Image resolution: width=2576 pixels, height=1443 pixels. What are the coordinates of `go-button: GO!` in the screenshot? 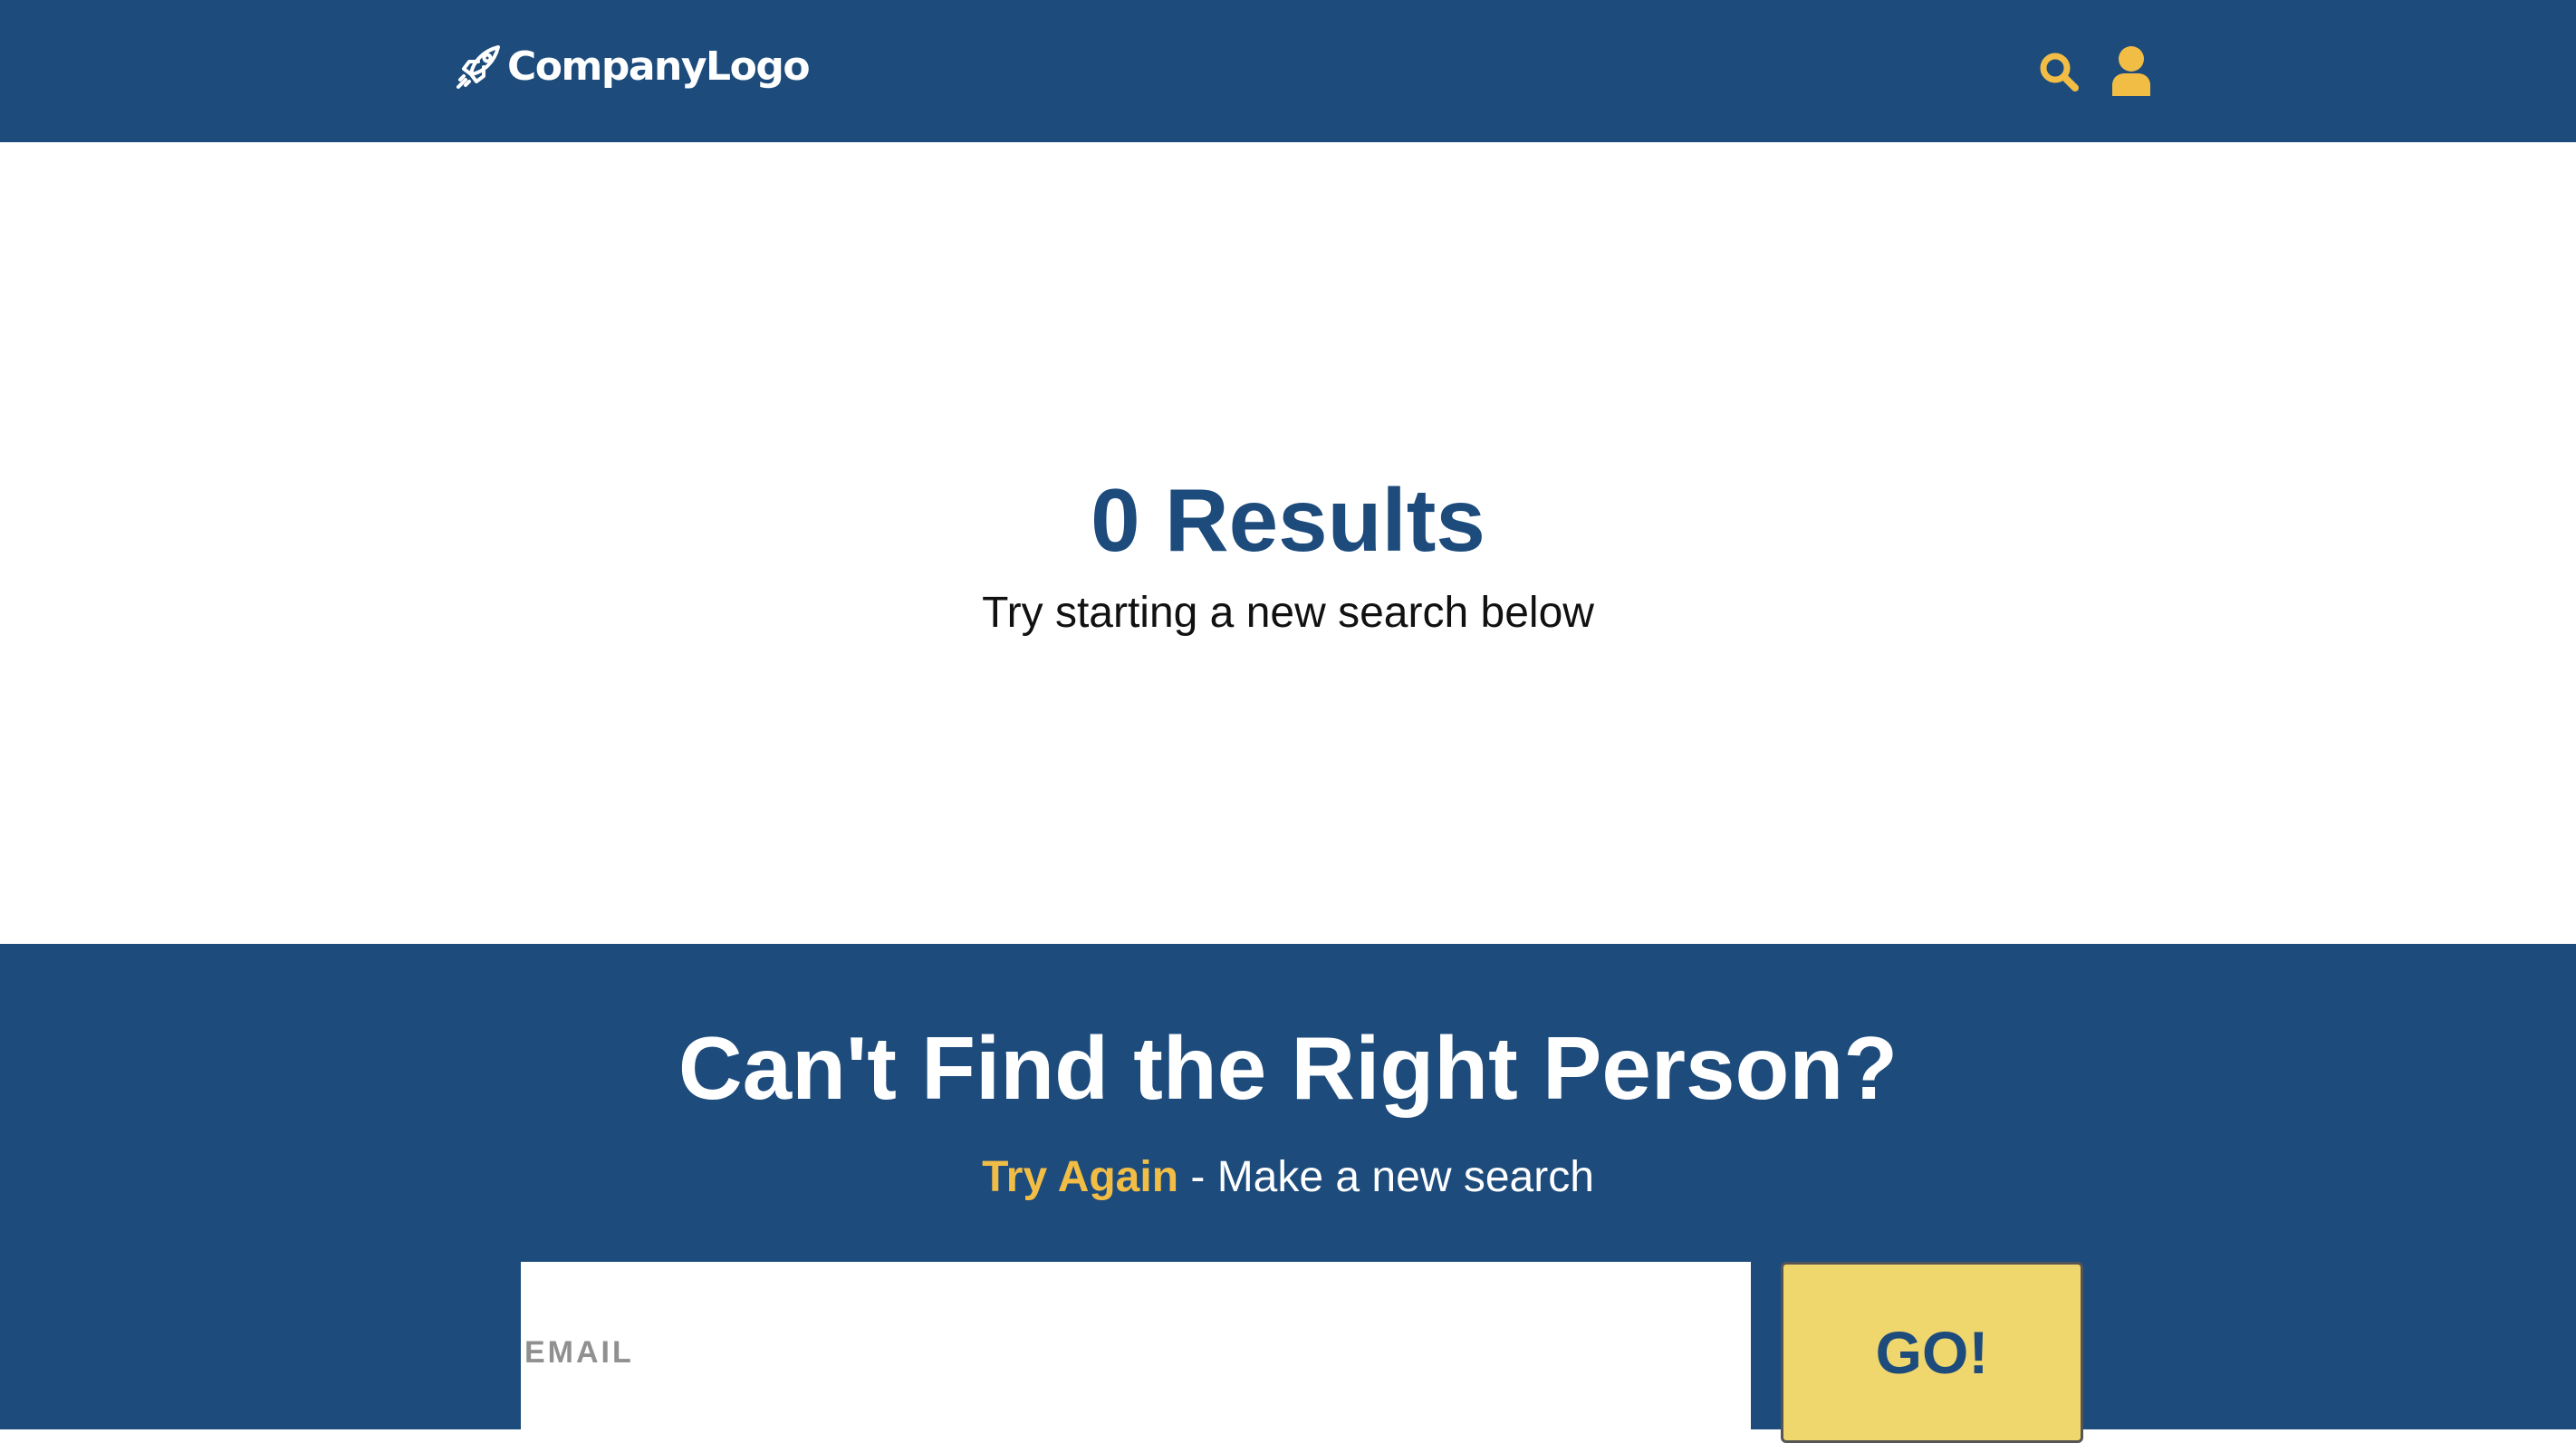 It's located at (1932, 1352).